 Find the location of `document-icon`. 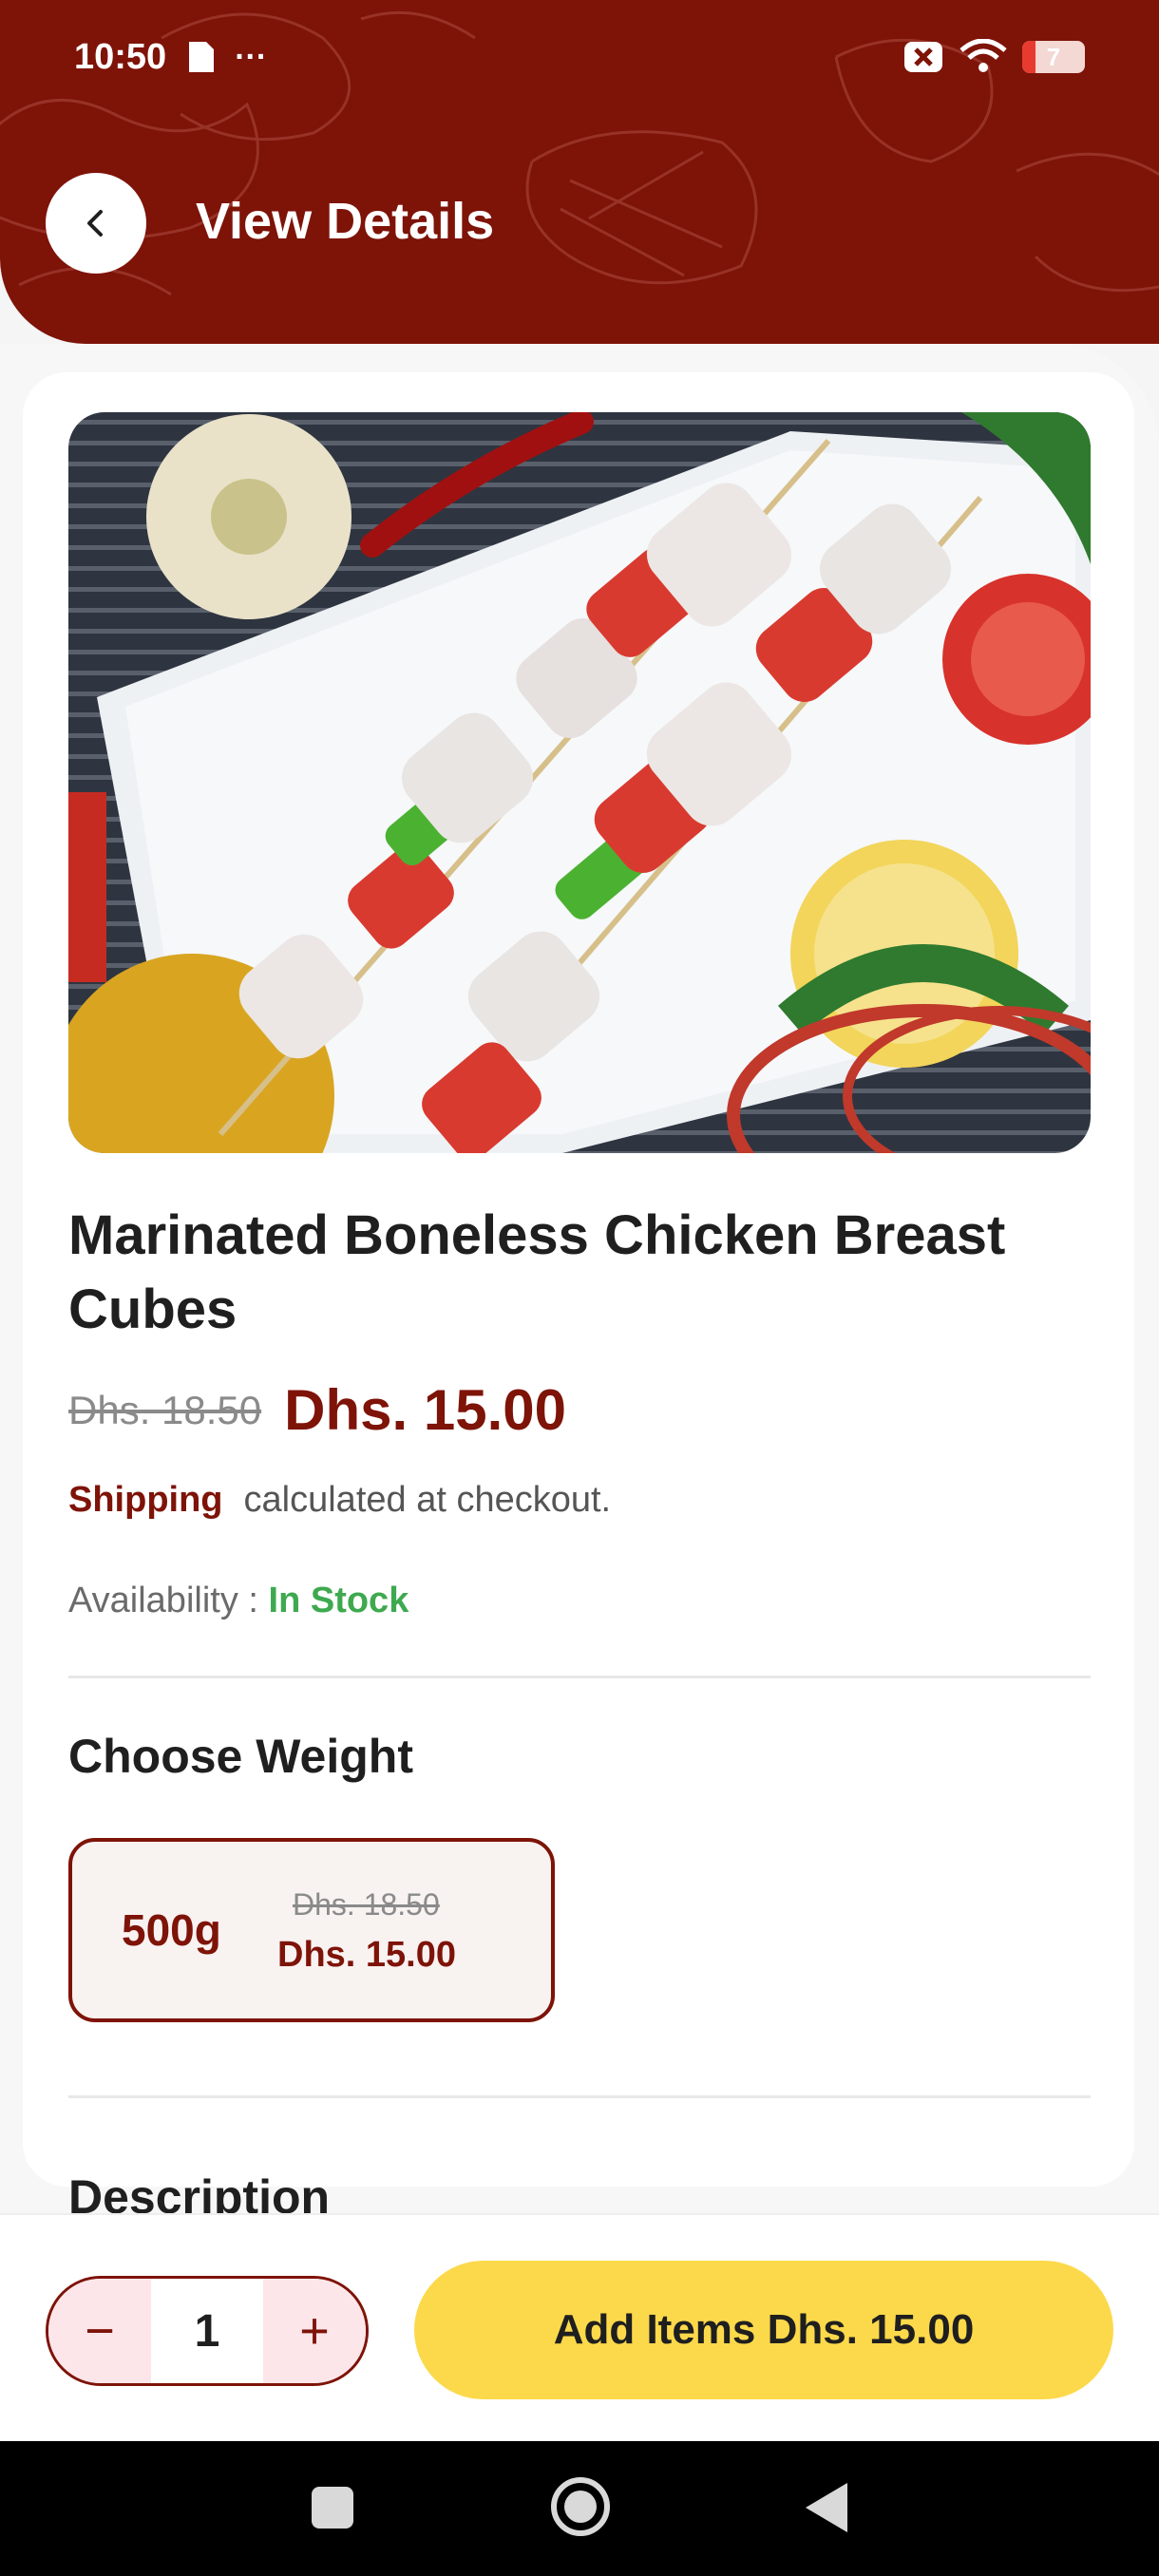

document-icon is located at coordinates (202, 57).